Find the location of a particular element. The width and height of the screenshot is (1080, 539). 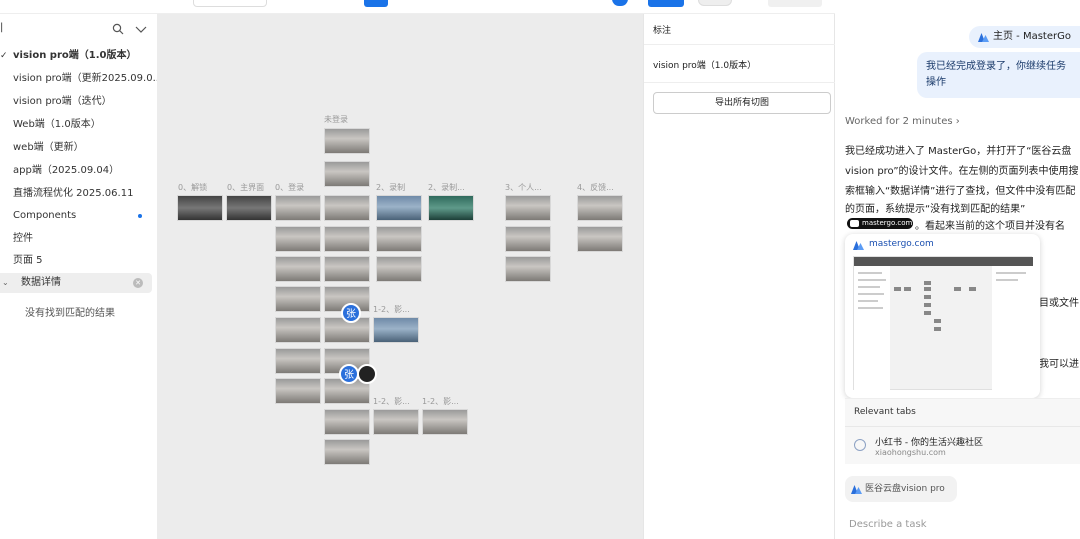

toolbar-share-button is located at coordinates (666, 3).